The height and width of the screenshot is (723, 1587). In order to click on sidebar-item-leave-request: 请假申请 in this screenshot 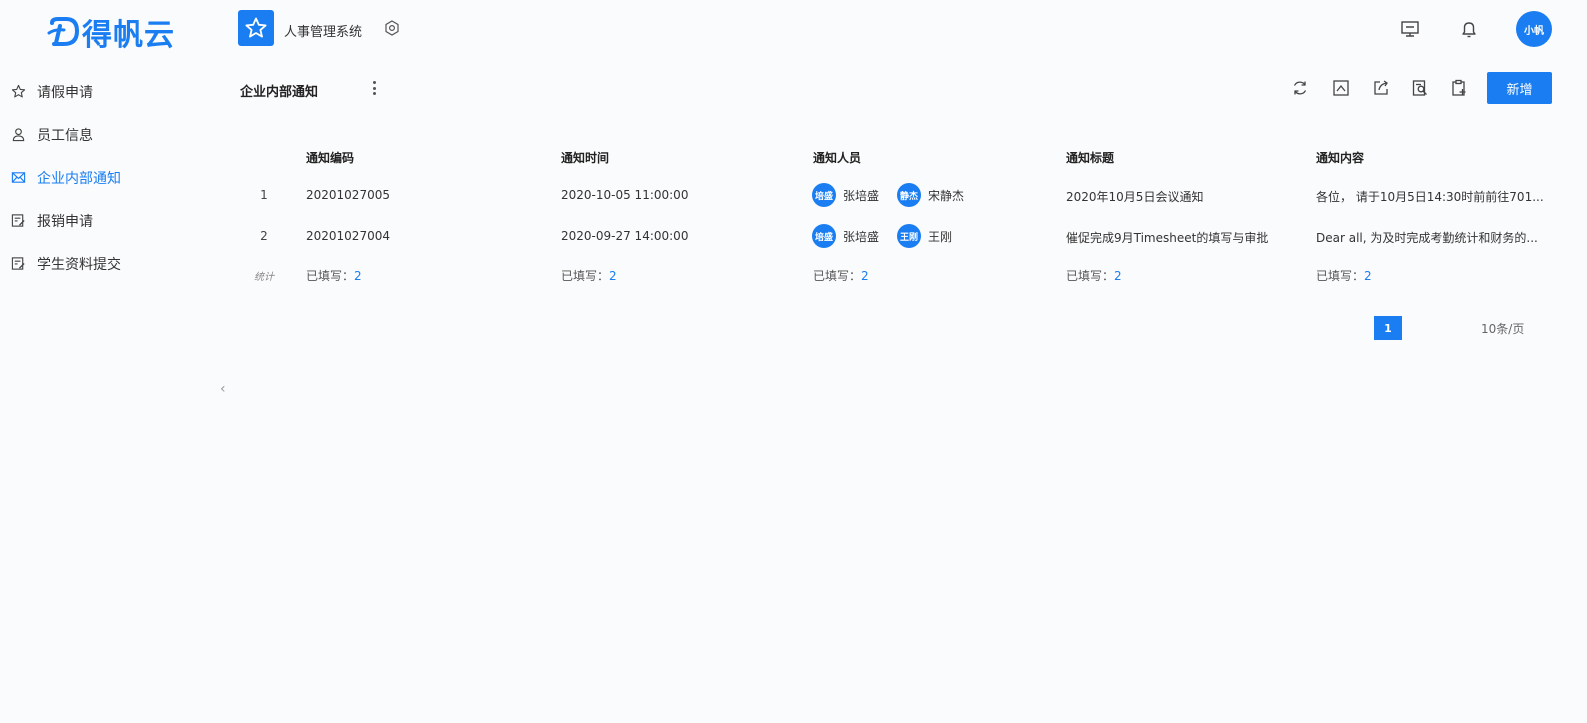, I will do `click(105, 91)`.